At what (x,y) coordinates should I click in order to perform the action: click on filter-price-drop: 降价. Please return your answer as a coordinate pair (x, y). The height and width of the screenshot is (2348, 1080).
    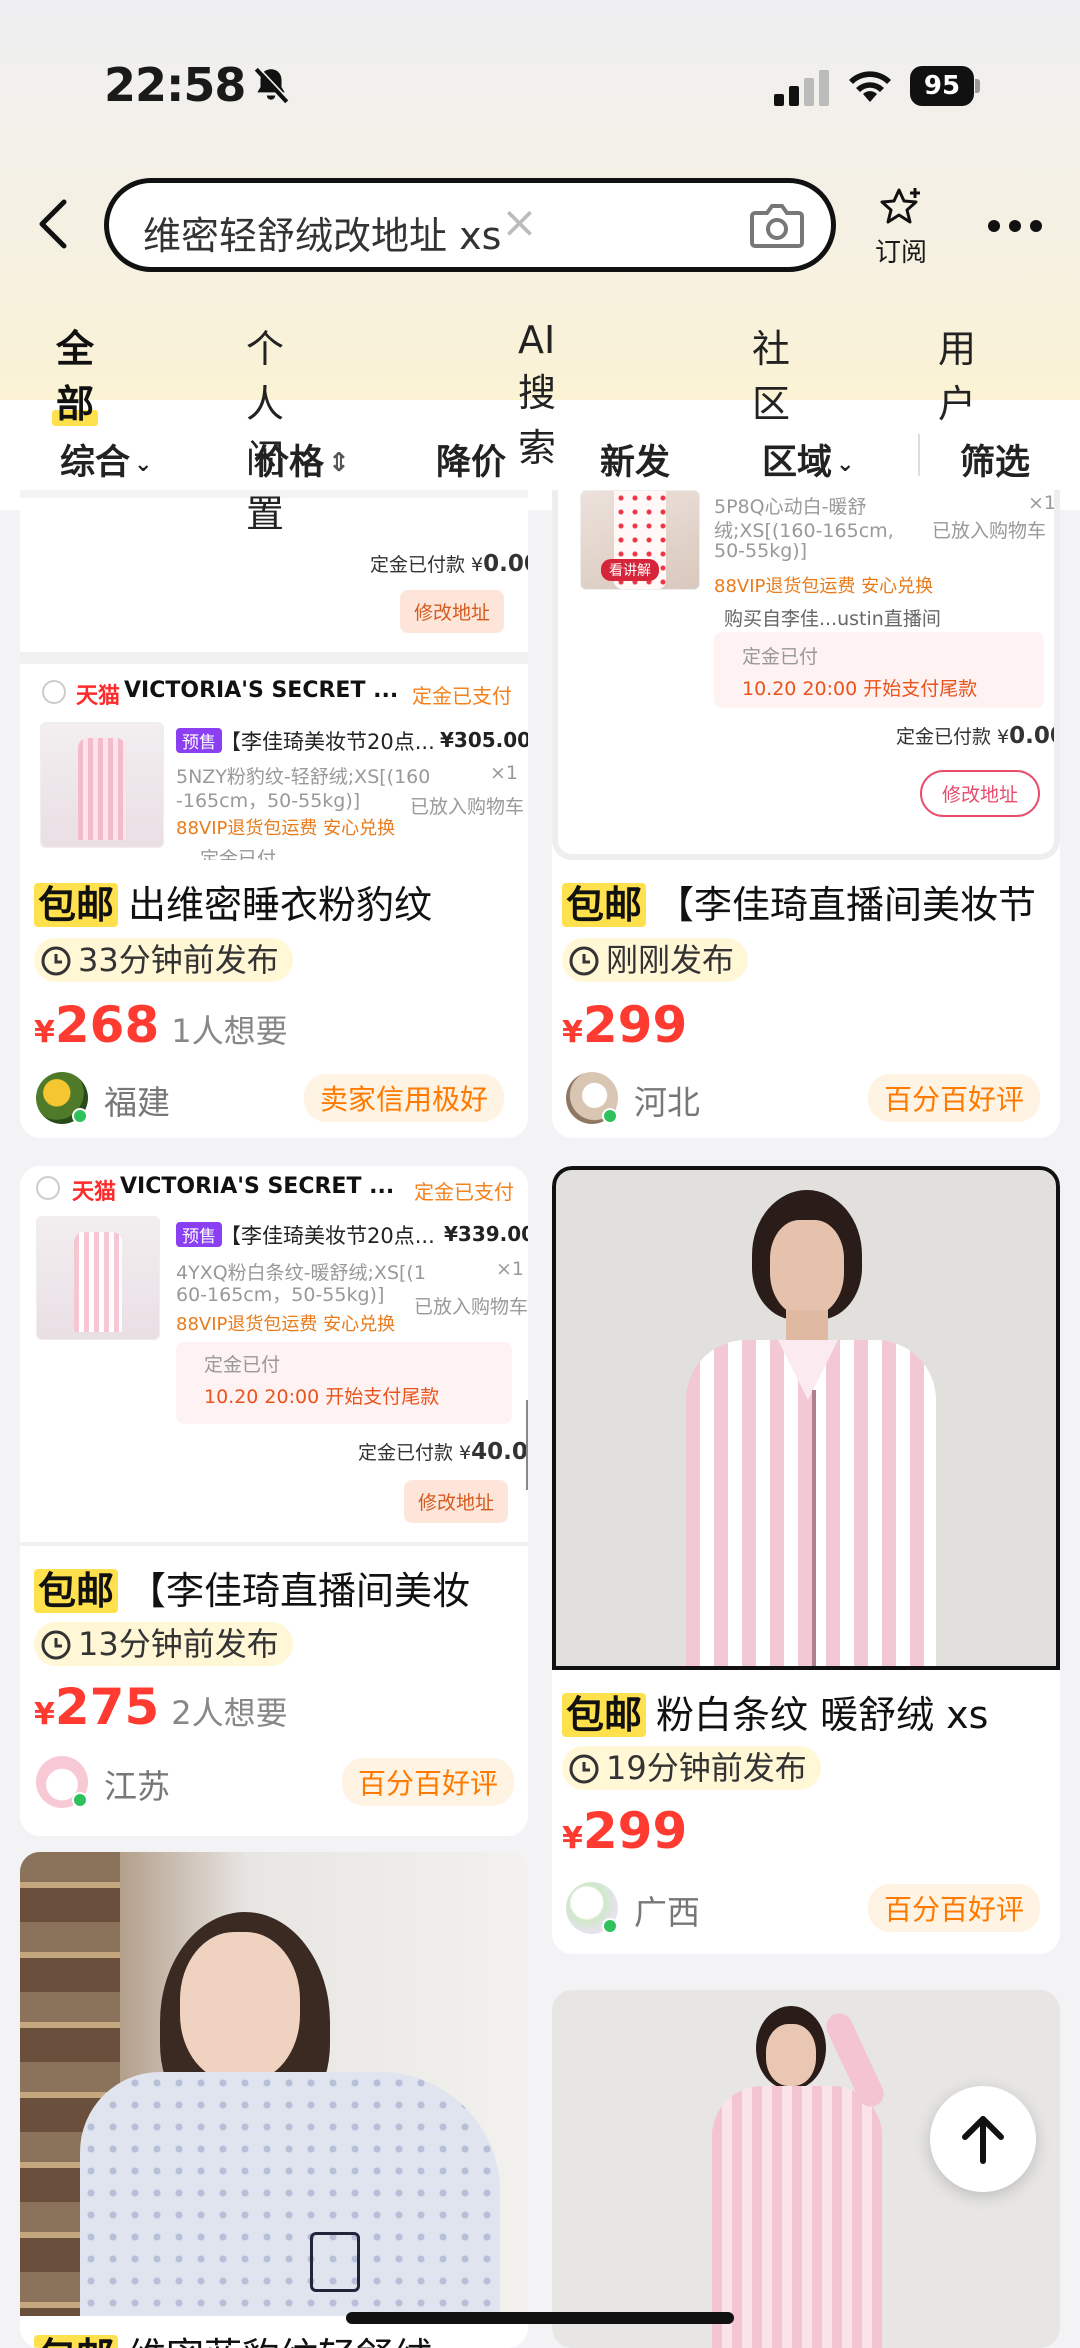
    Looking at the image, I should click on (471, 459).